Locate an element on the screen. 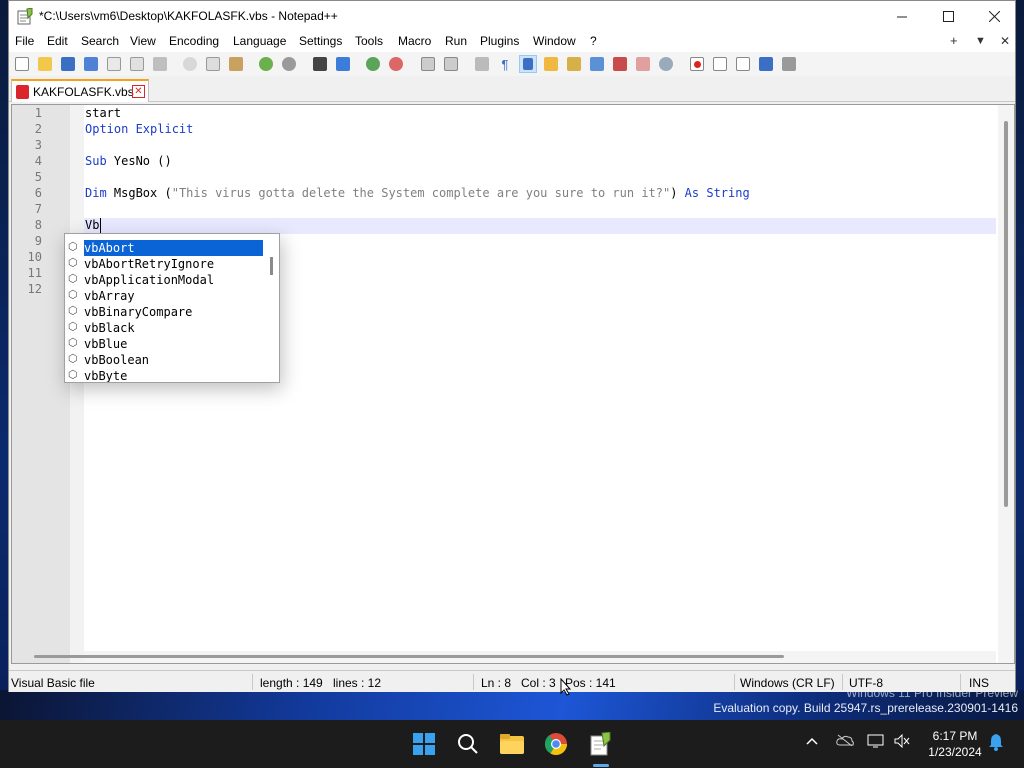  find-button is located at coordinates (320, 64).